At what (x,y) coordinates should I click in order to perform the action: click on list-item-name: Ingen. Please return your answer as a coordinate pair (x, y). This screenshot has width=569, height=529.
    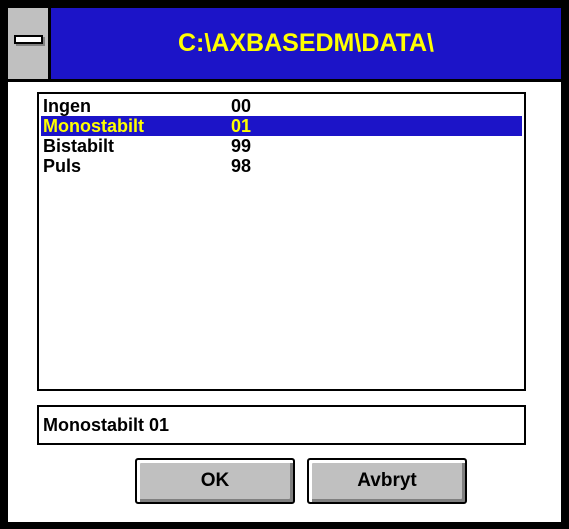
    Looking at the image, I should click on (67, 106).